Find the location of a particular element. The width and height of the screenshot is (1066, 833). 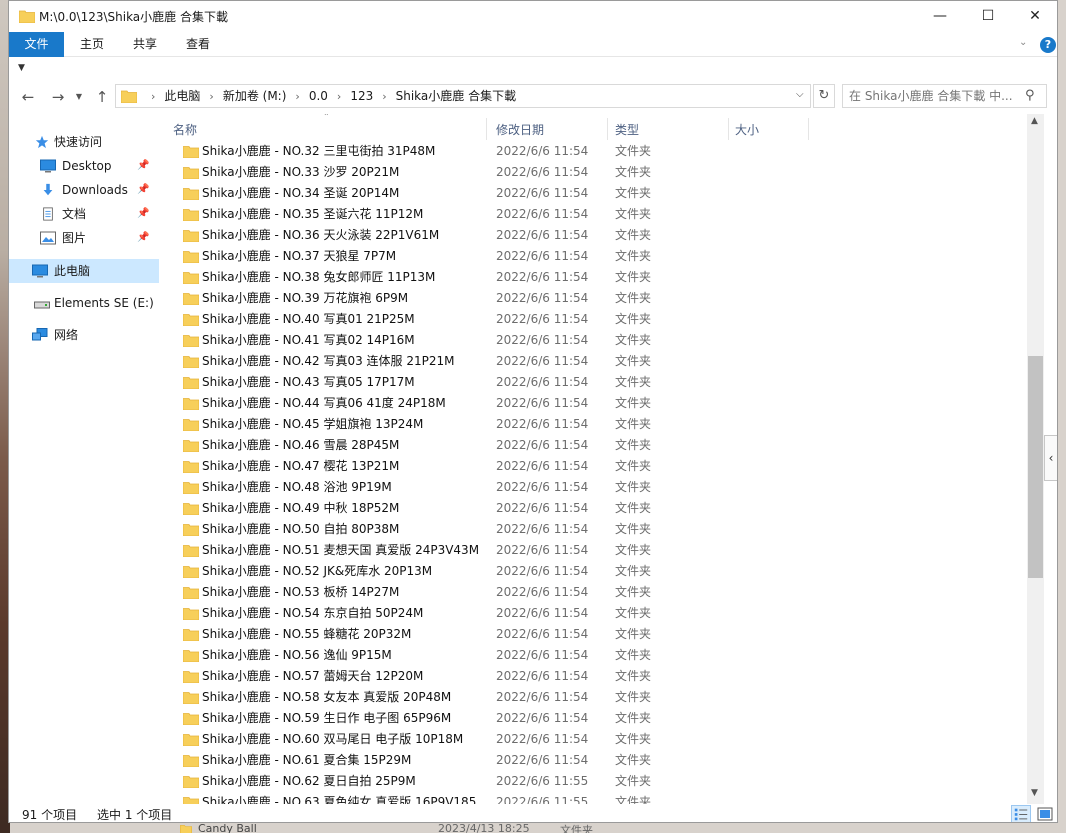

tab-file: 文件 is located at coordinates (36, 44).